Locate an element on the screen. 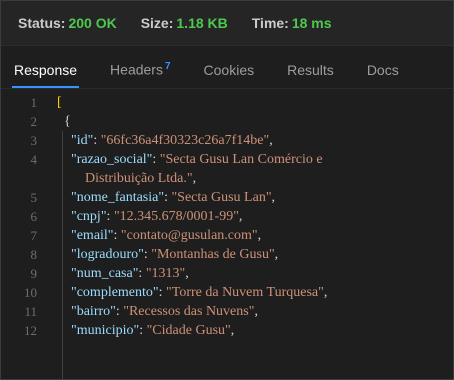 The width and height of the screenshot is (454, 380). time-indicator: Time: 18 ms is located at coordinates (292, 23).